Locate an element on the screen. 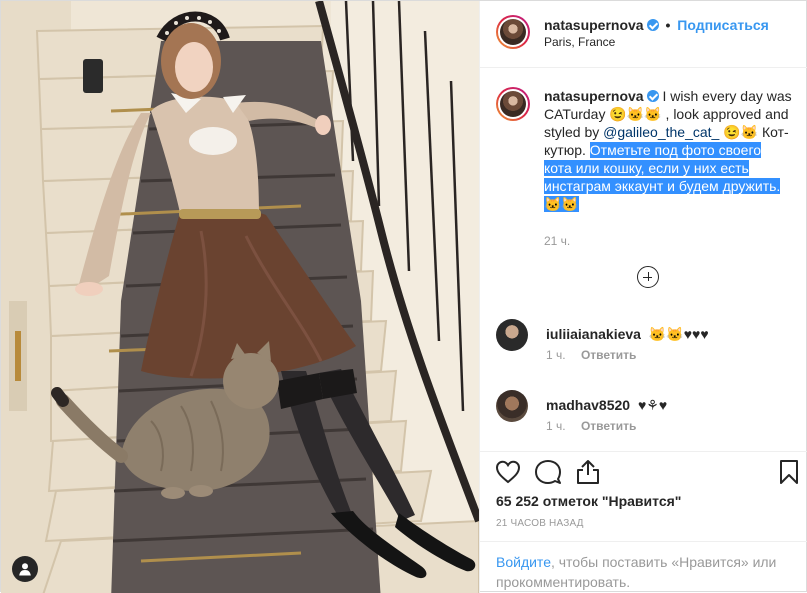 This screenshot has width=807, height=593. follow-button: Подписаться is located at coordinates (723, 25).